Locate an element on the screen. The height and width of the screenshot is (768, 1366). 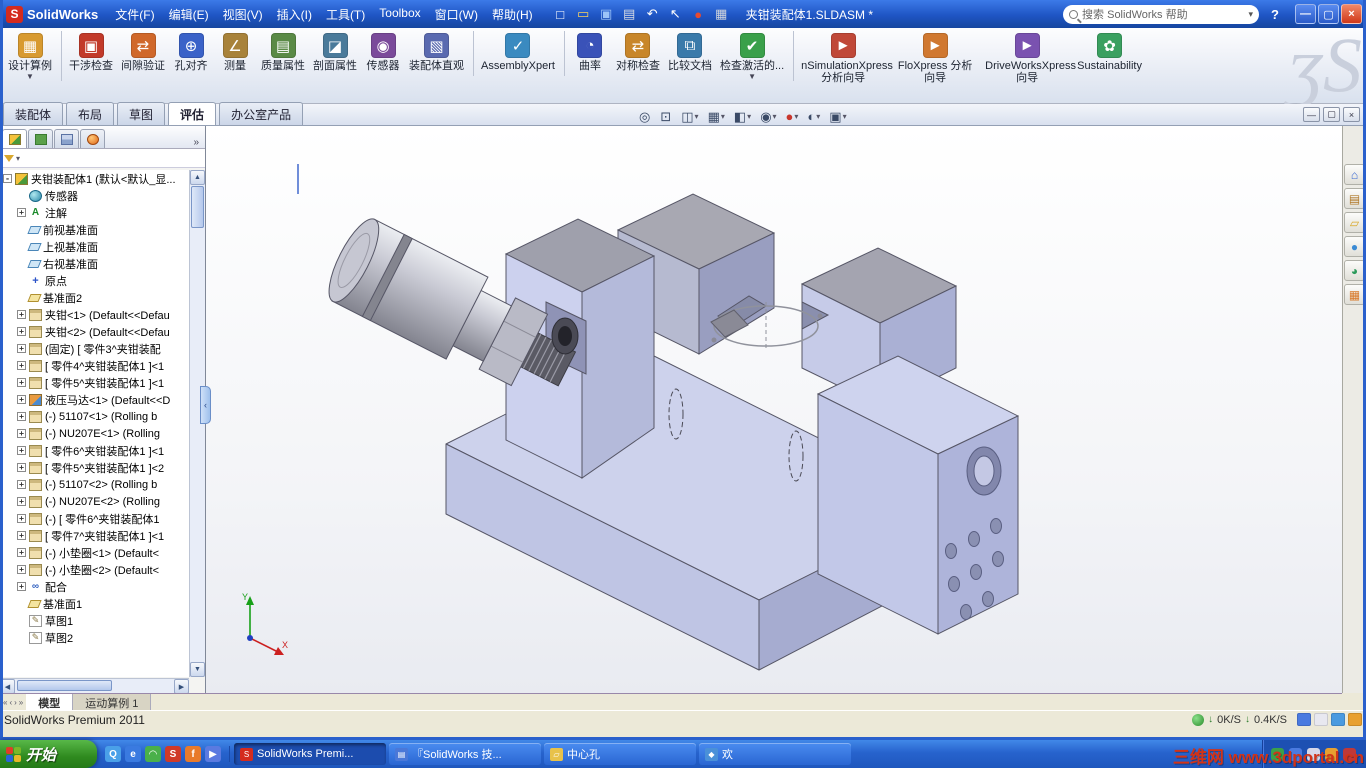
custom-properties-icon: ▦ is located at coordinates (1354, 294).